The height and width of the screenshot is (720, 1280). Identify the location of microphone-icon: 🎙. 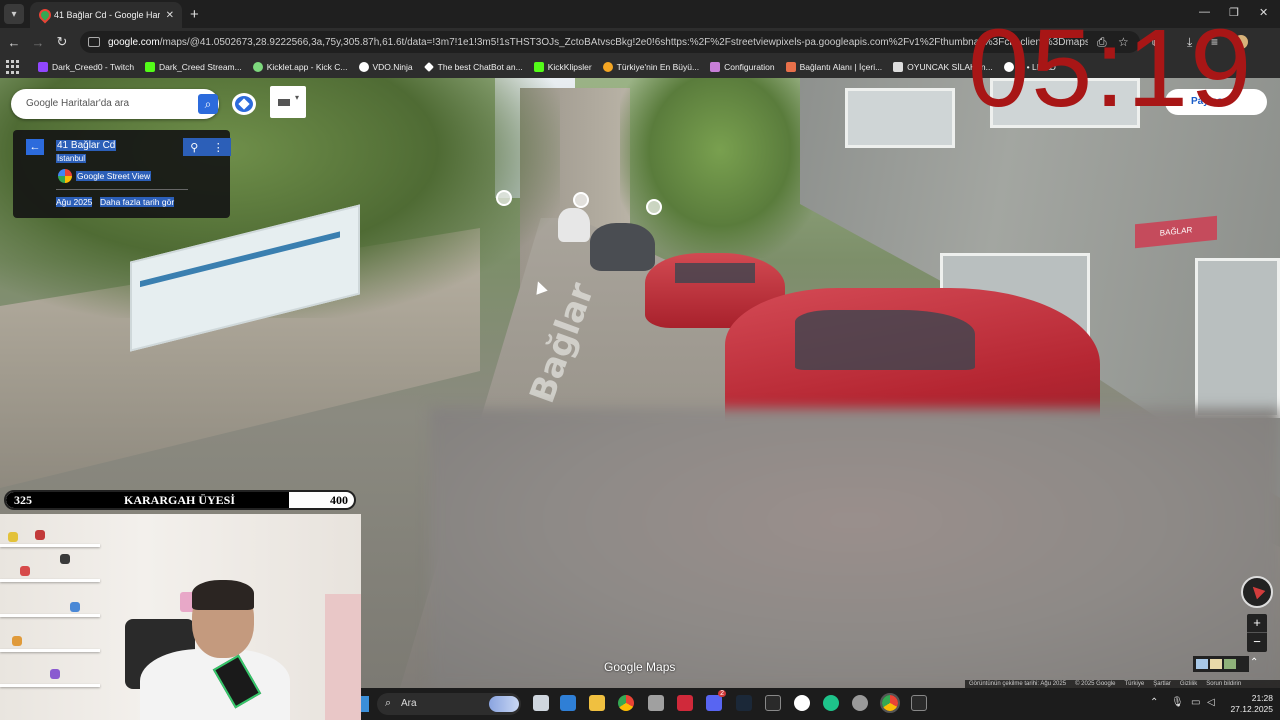
(1177, 702).